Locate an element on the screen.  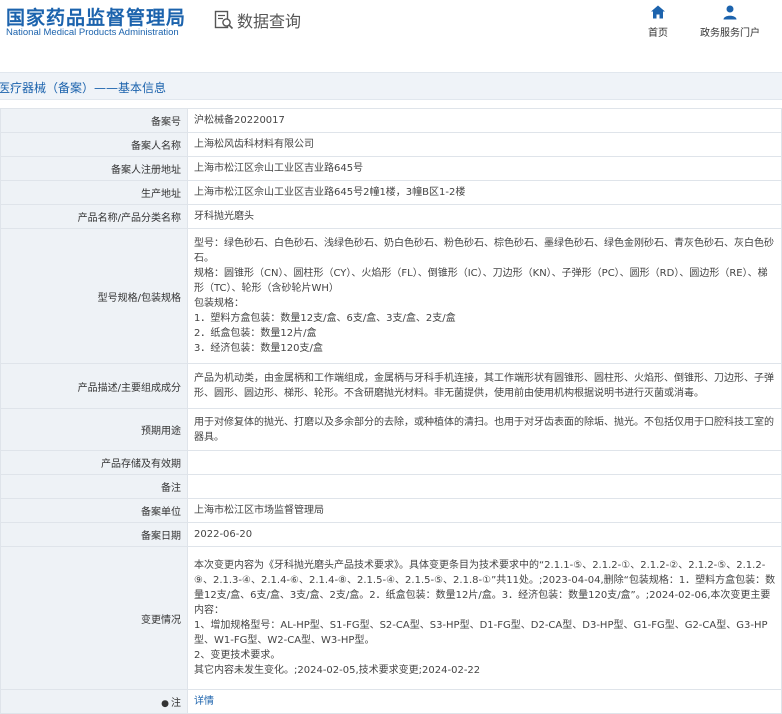
field-label: 预期用途 is located at coordinates (94, 429).